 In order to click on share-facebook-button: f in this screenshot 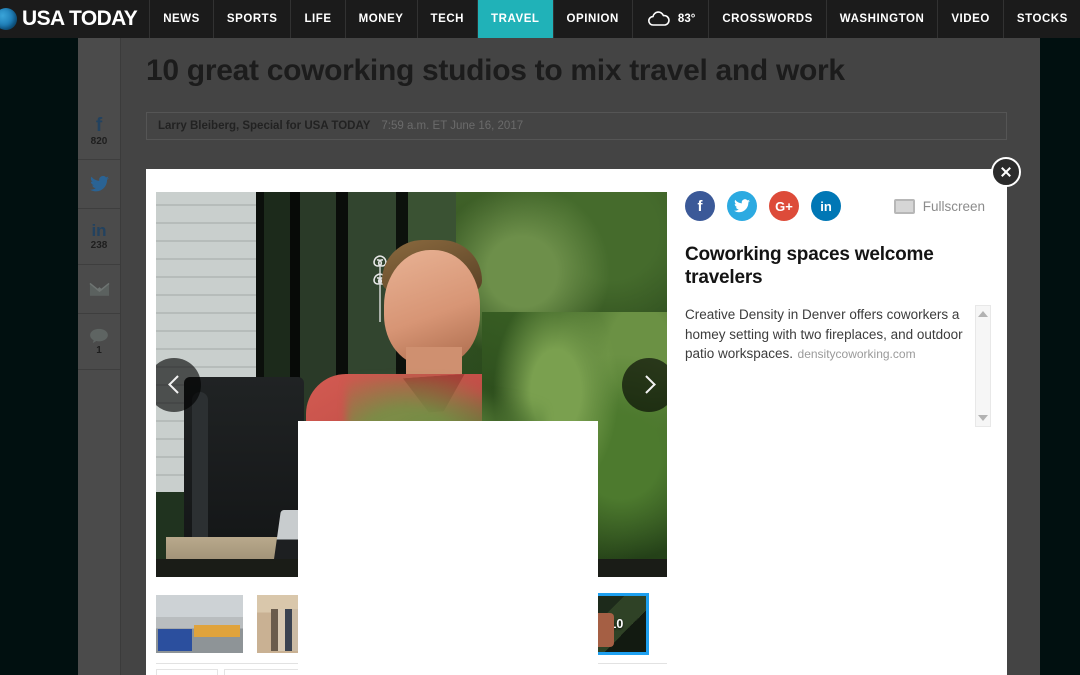, I will do `click(700, 206)`.